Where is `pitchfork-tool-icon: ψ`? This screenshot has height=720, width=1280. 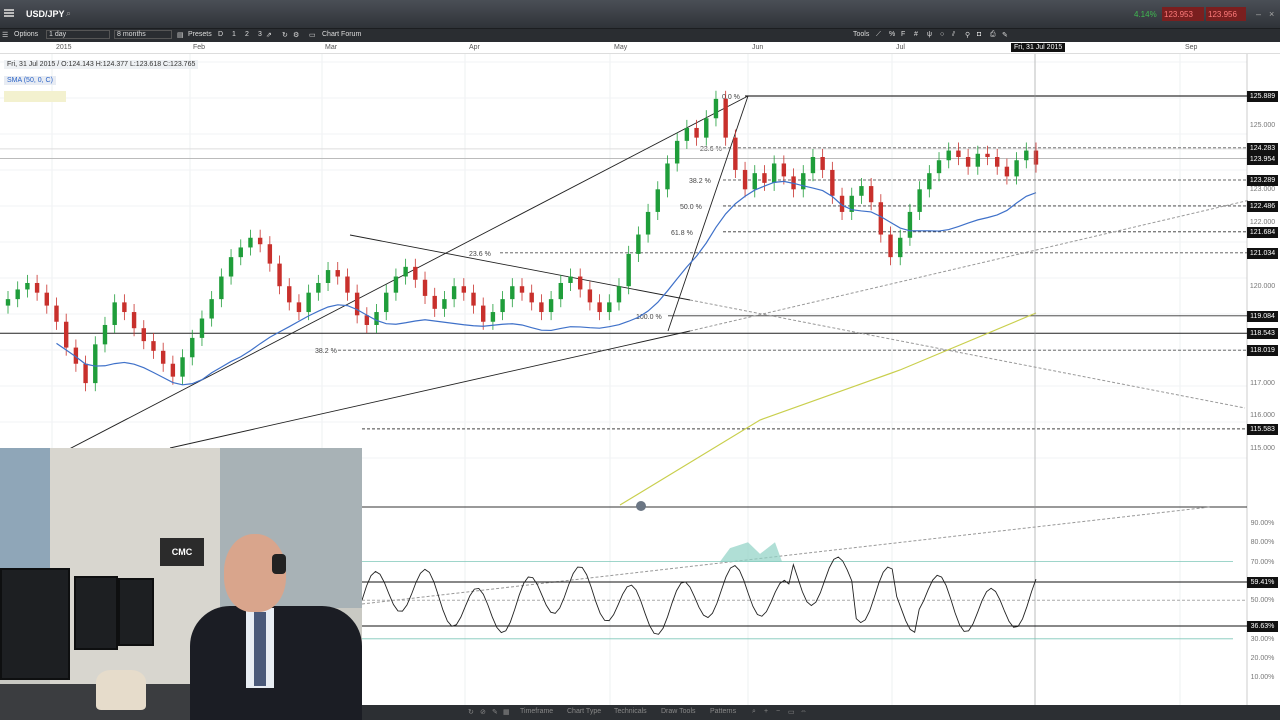
pitchfork-tool-icon: ψ is located at coordinates (929, 34).